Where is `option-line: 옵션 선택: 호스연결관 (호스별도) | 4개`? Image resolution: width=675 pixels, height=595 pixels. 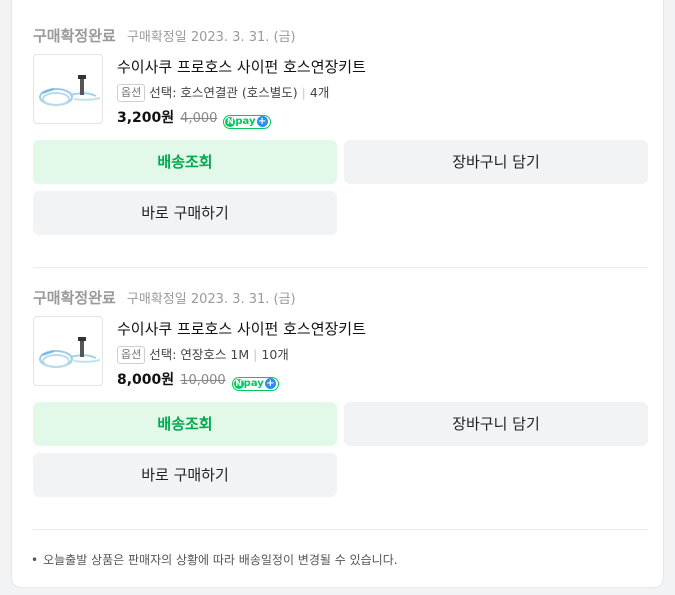 option-line: 옵션 선택: 호스연결관 (호스별도) | 4개 is located at coordinates (223, 92).